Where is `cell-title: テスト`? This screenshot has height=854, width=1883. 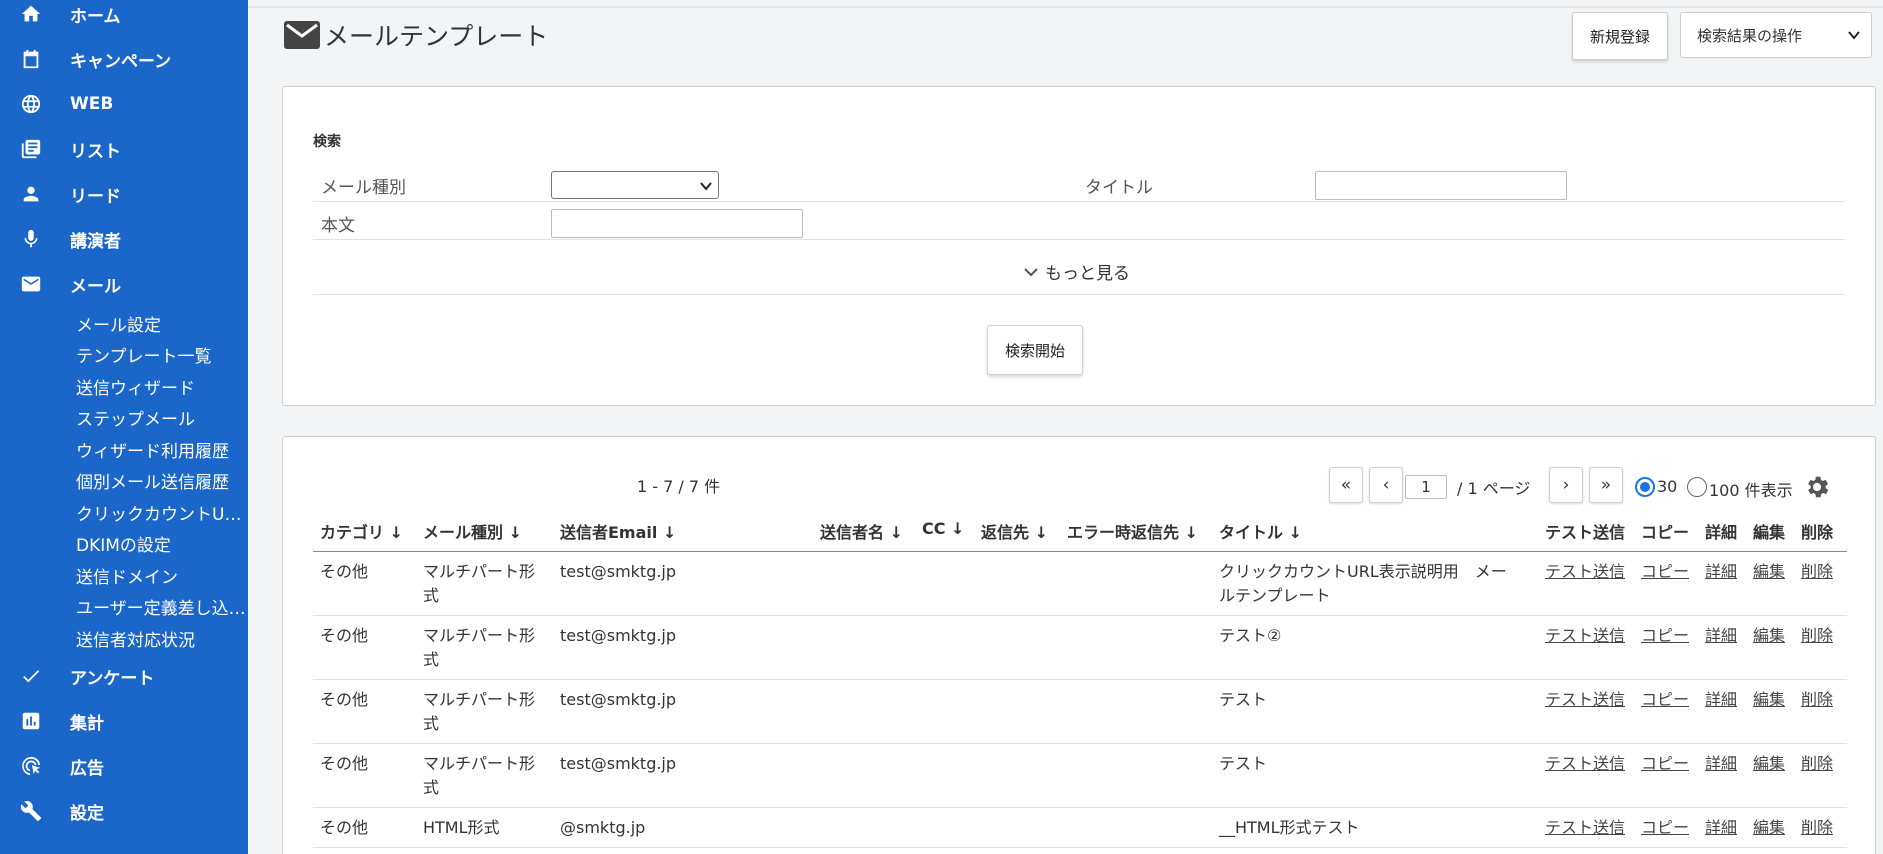 cell-title: テスト is located at coordinates (1243, 763).